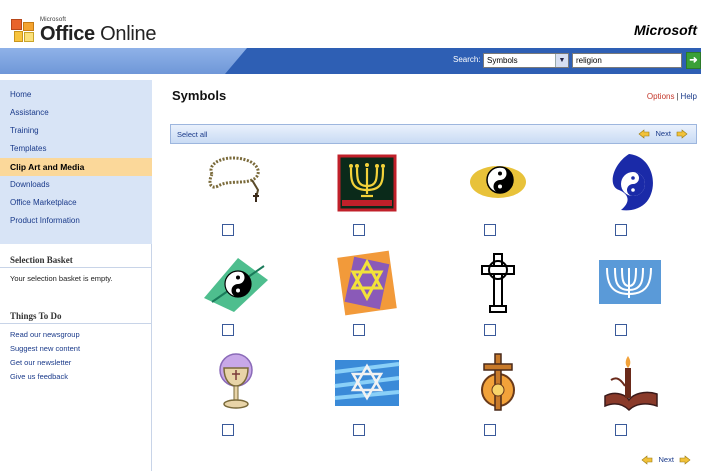  What do you see at coordinates (236, 183) in the screenshot?
I see `rosary-icon` at bounding box center [236, 183].